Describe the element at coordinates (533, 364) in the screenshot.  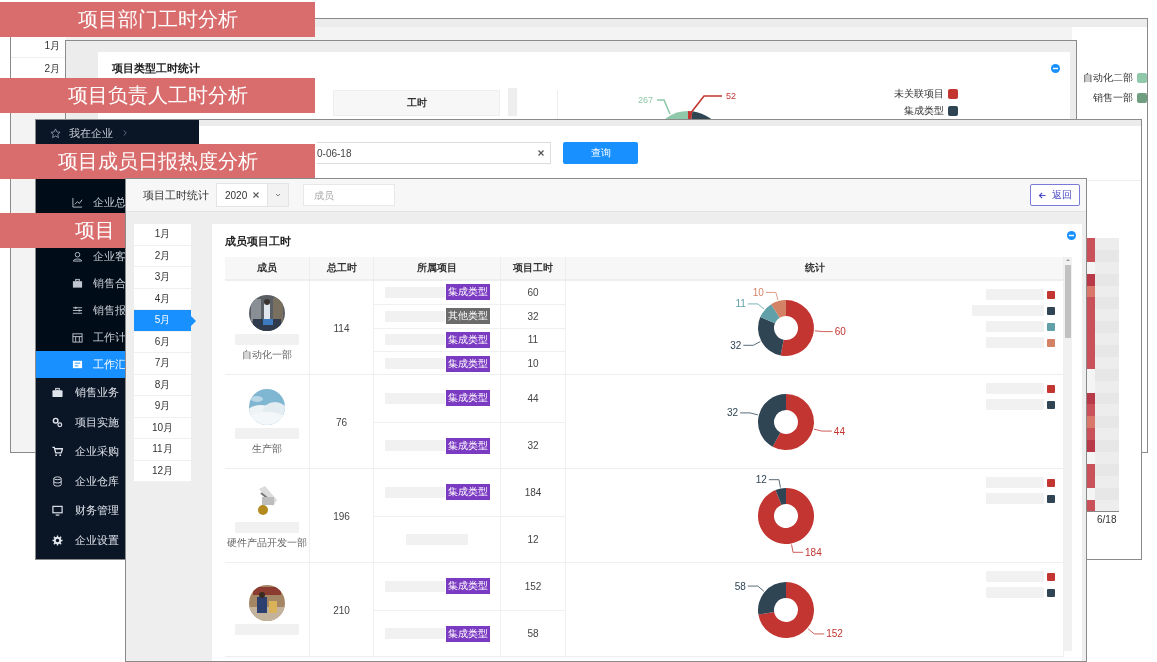
I see `table-cell-text: 10` at that location.